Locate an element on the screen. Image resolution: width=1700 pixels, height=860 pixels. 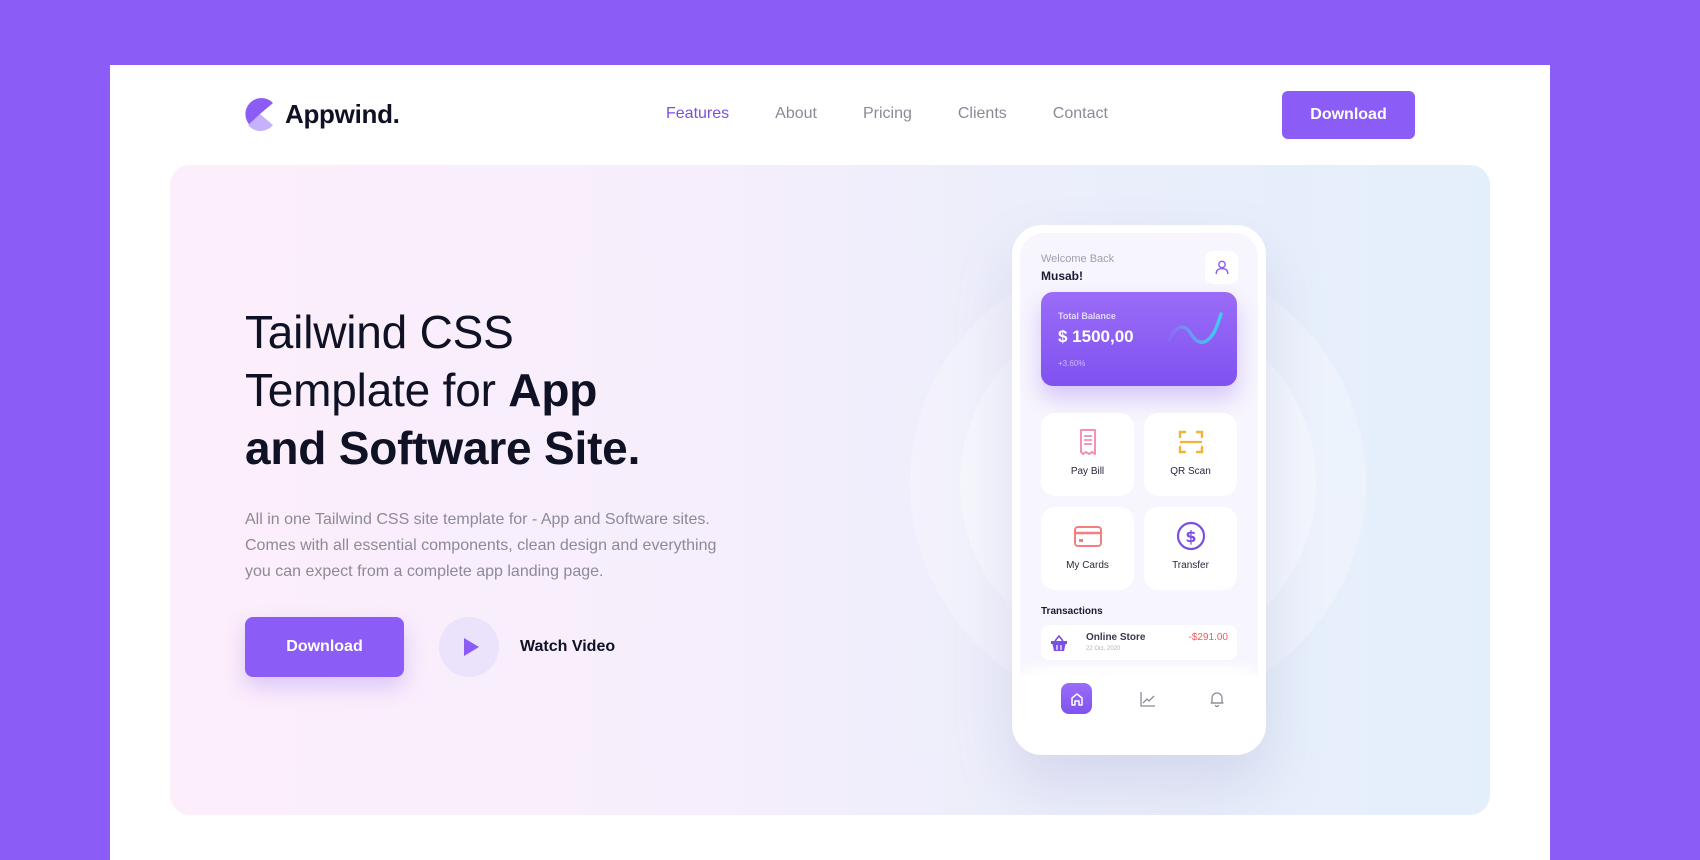
tab-stats is located at coordinates (1147, 698).